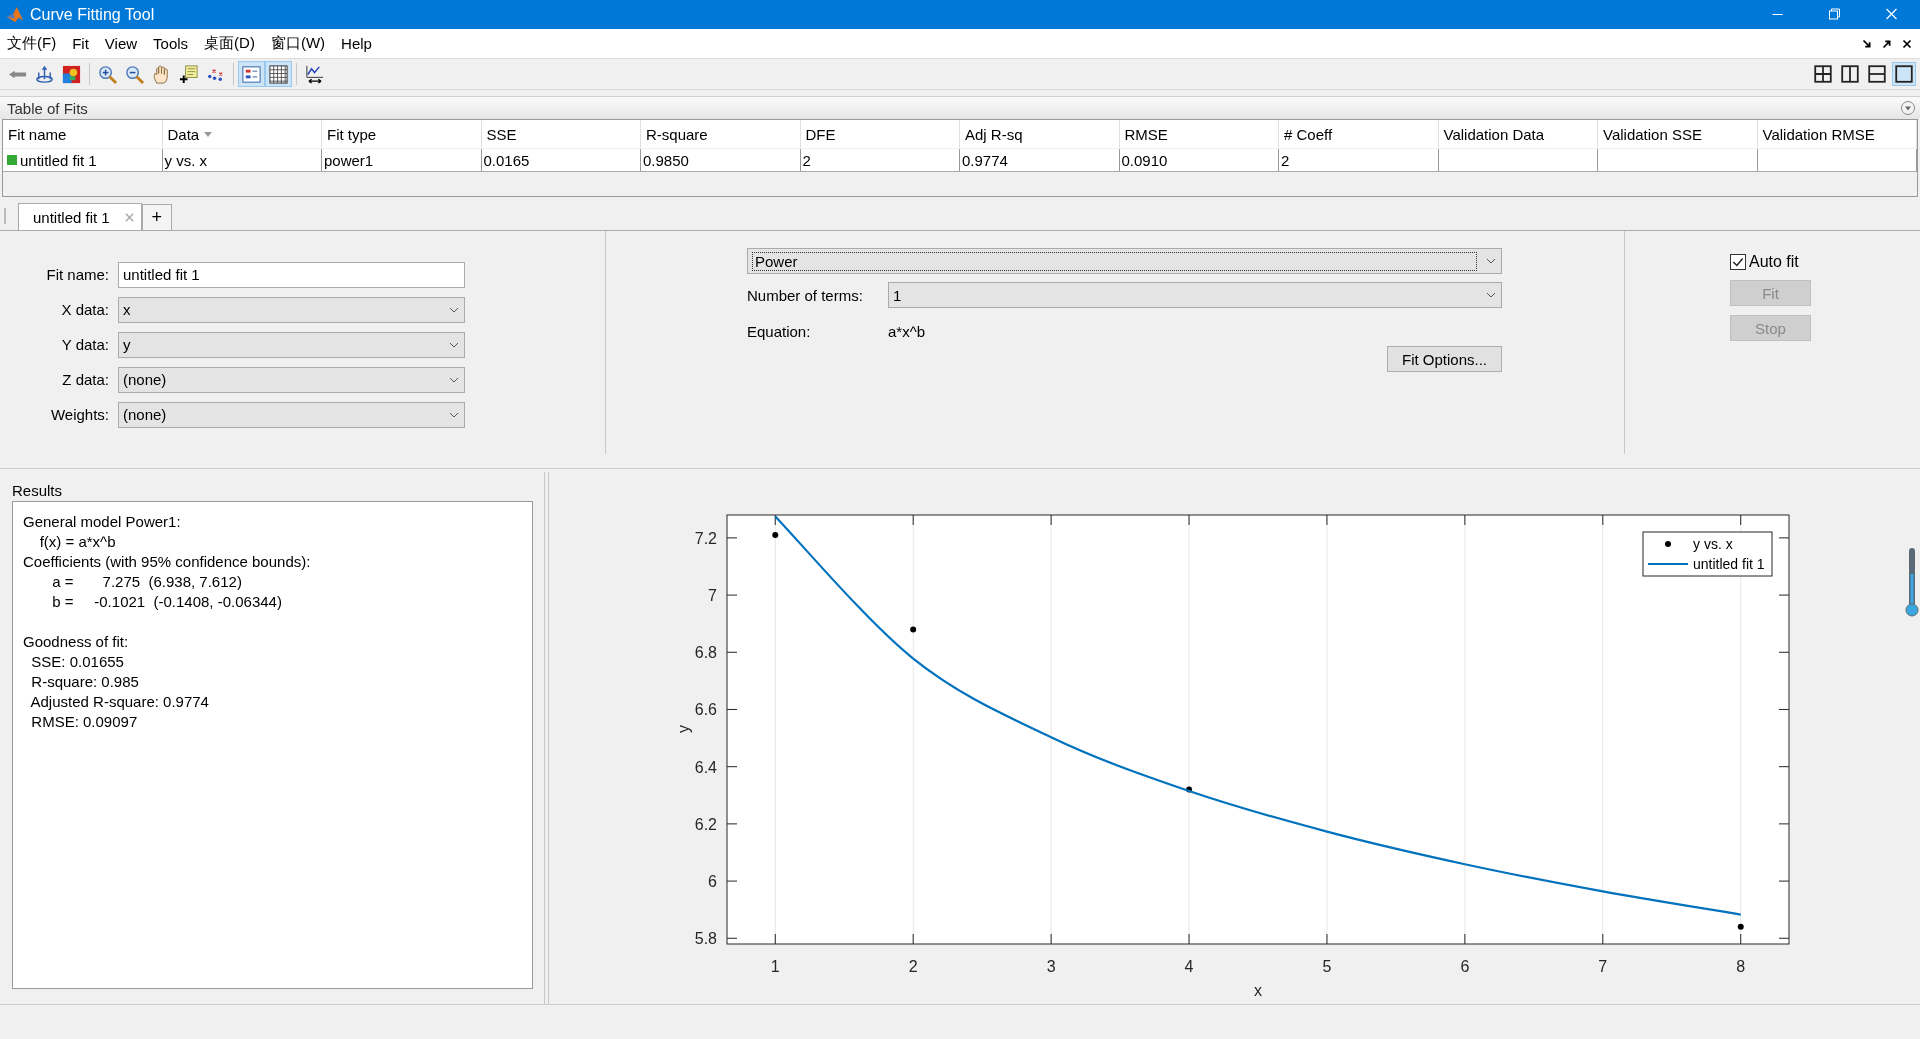  What do you see at coordinates (705, 538) in the screenshot?
I see `tick-label: 7.2` at bounding box center [705, 538].